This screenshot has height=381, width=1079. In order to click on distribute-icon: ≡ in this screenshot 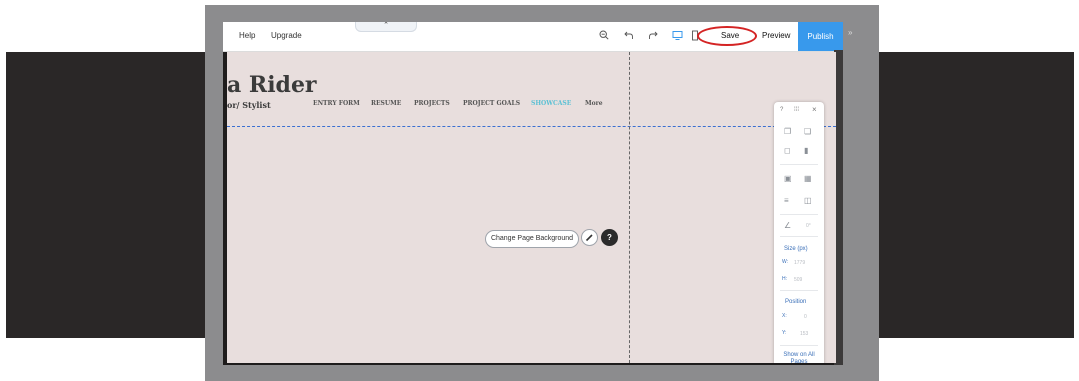, I will do `click(786, 200)`.